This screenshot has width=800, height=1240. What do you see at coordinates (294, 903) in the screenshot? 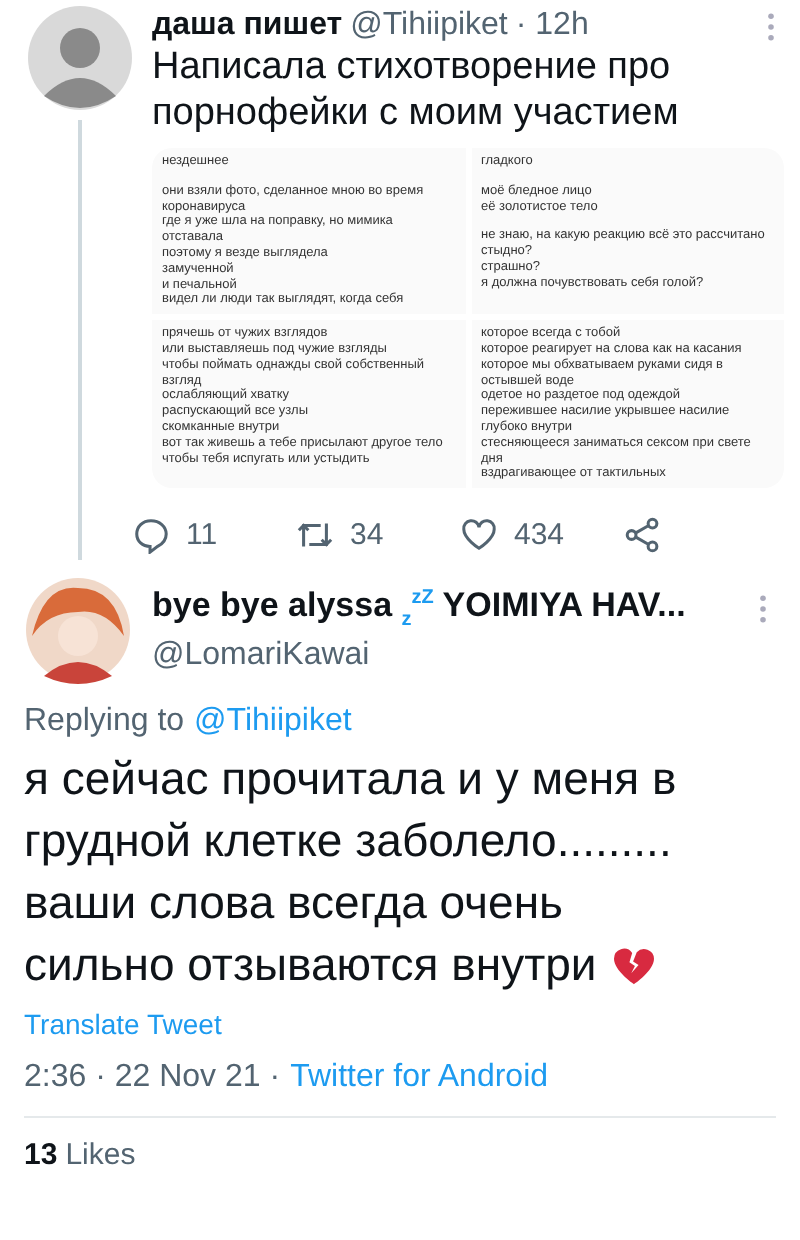
I see `reply-text-line: ваши слова всегда очень` at bounding box center [294, 903].